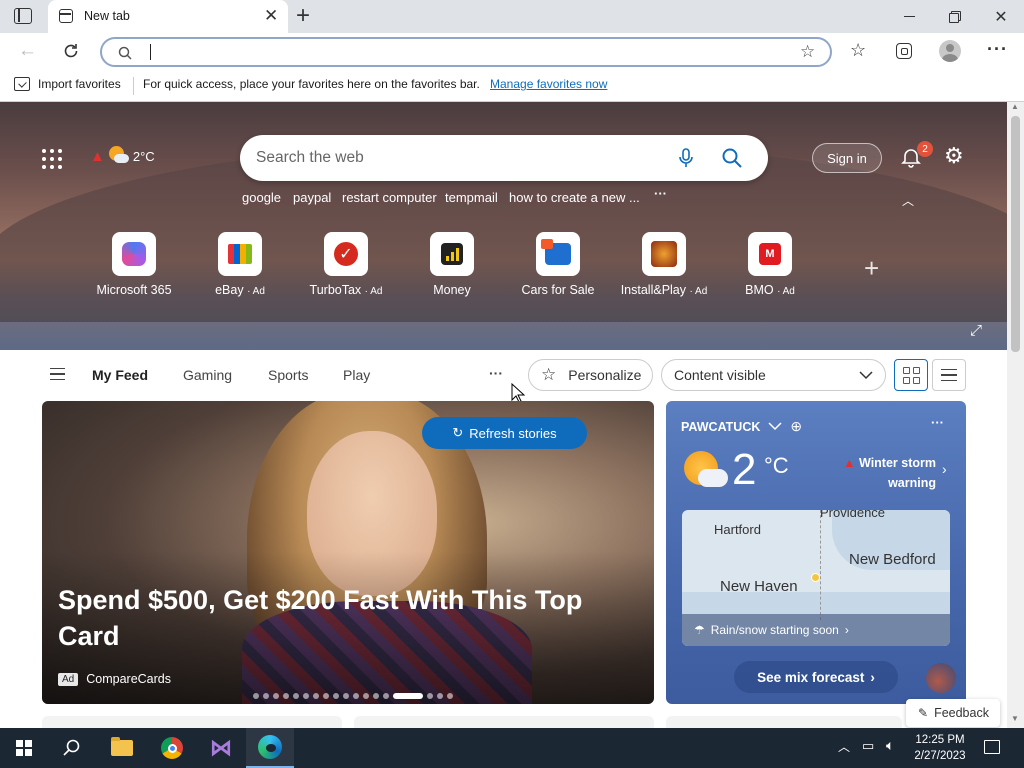 Image resolution: width=1024 pixels, height=768 pixels. What do you see at coordinates (24, 748) in the screenshot?
I see `start-button` at bounding box center [24, 748].